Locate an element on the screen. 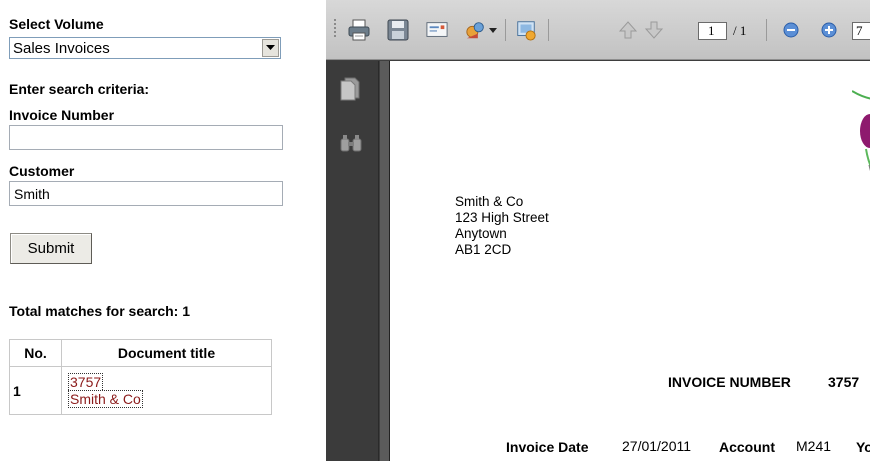 Image resolution: width=870 pixels, height=461 pixels. account-label: Account is located at coordinates (747, 447).